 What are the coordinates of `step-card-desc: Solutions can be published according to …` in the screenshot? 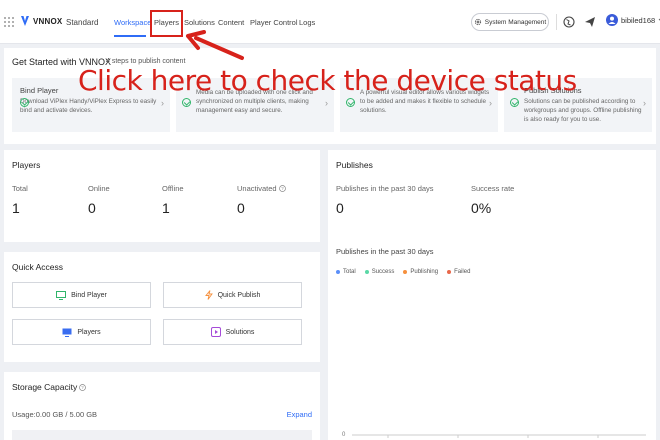 It's located at (583, 111).